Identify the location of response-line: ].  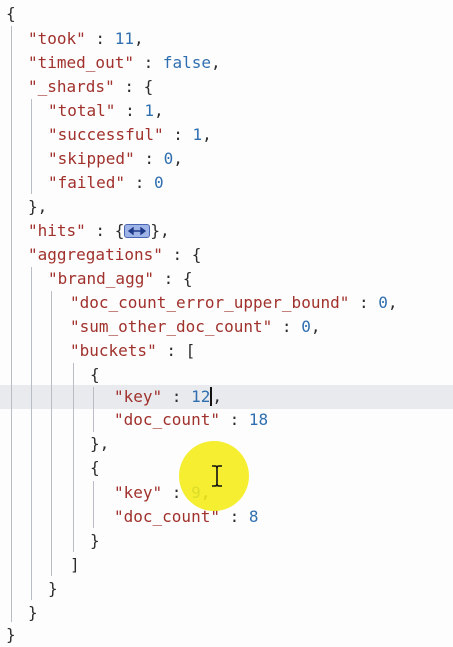
(75, 564).